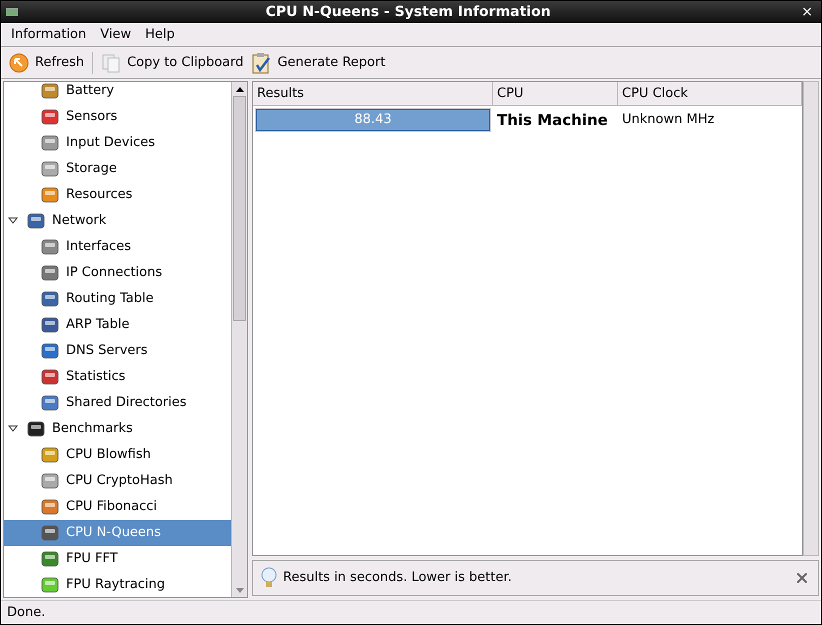  What do you see at coordinates (240, 89) in the screenshot?
I see `up-arrow-icon` at bounding box center [240, 89].